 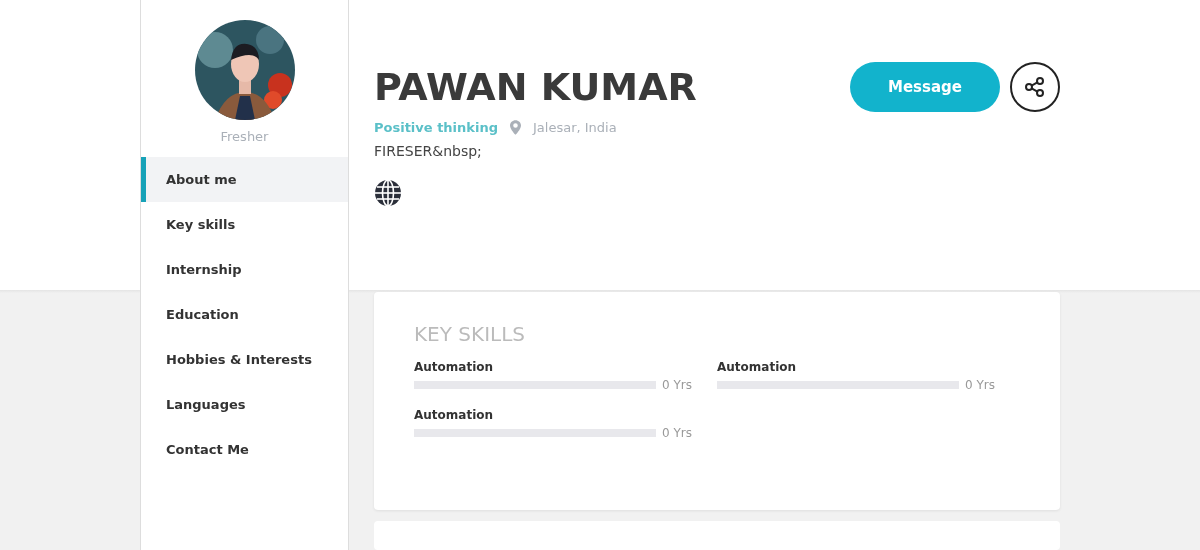 I want to click on bio-text: FIRESER&nbsp;, so click(x=428, y=151).